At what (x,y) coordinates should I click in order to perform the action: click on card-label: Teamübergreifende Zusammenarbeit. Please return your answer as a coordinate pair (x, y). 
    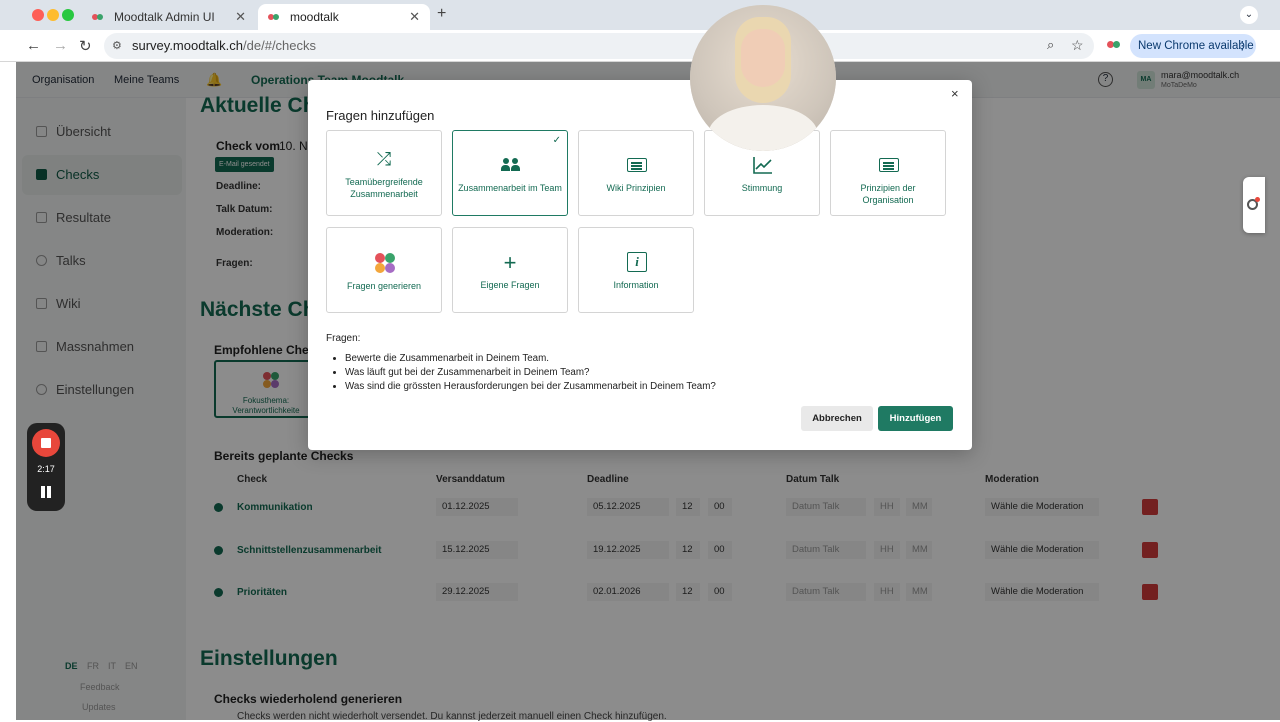
    Looking at the image, I should click on (384, 188).